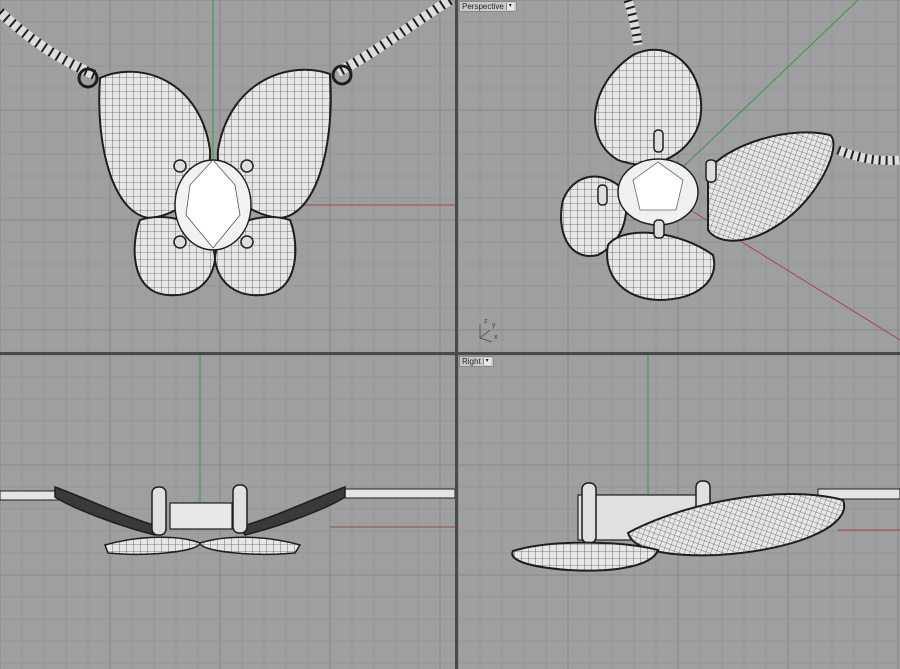 The image size is (900, 669). Describe the element at coordinates (496, 337) in the screenshot. I see `axis-x-label: x` at that location.